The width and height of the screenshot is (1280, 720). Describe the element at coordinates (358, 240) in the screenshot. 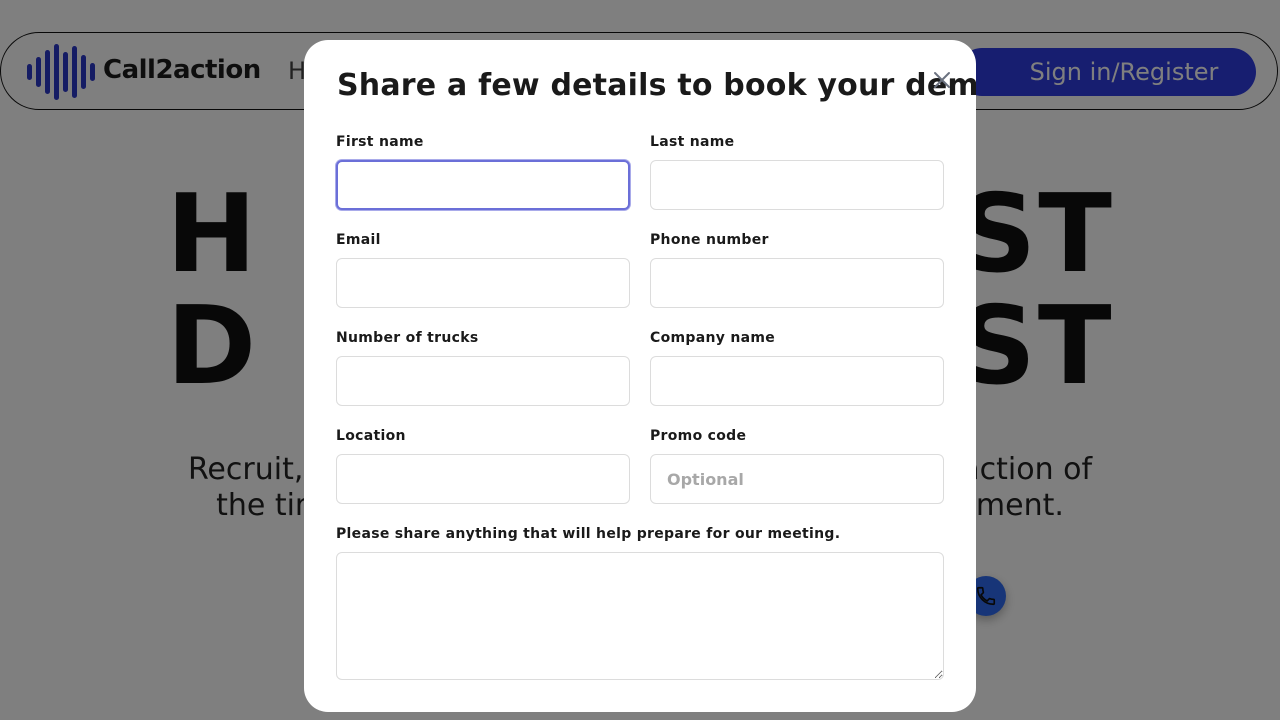

I see `email-label: Email` at that location.